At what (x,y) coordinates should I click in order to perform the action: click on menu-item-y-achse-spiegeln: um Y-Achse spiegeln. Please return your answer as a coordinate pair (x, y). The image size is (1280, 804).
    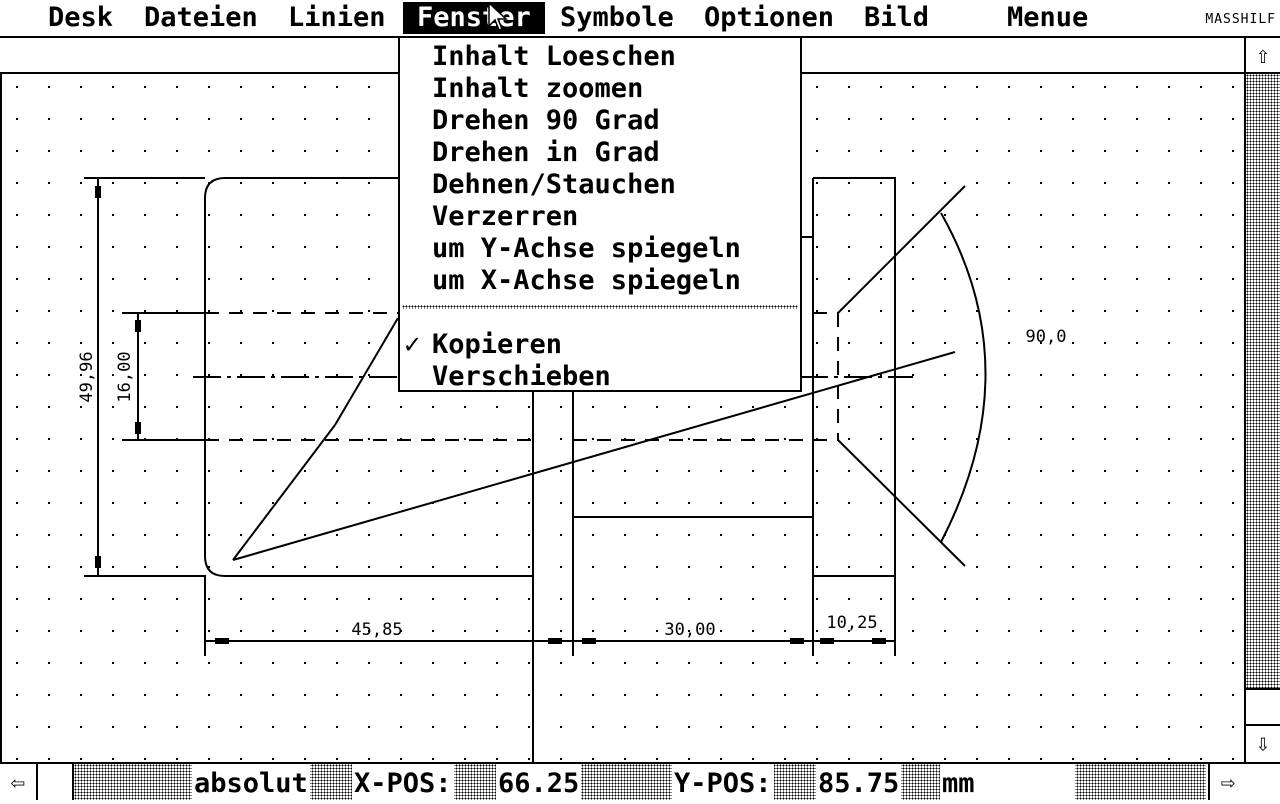
    Looking at the image, I should click on (586, 248).